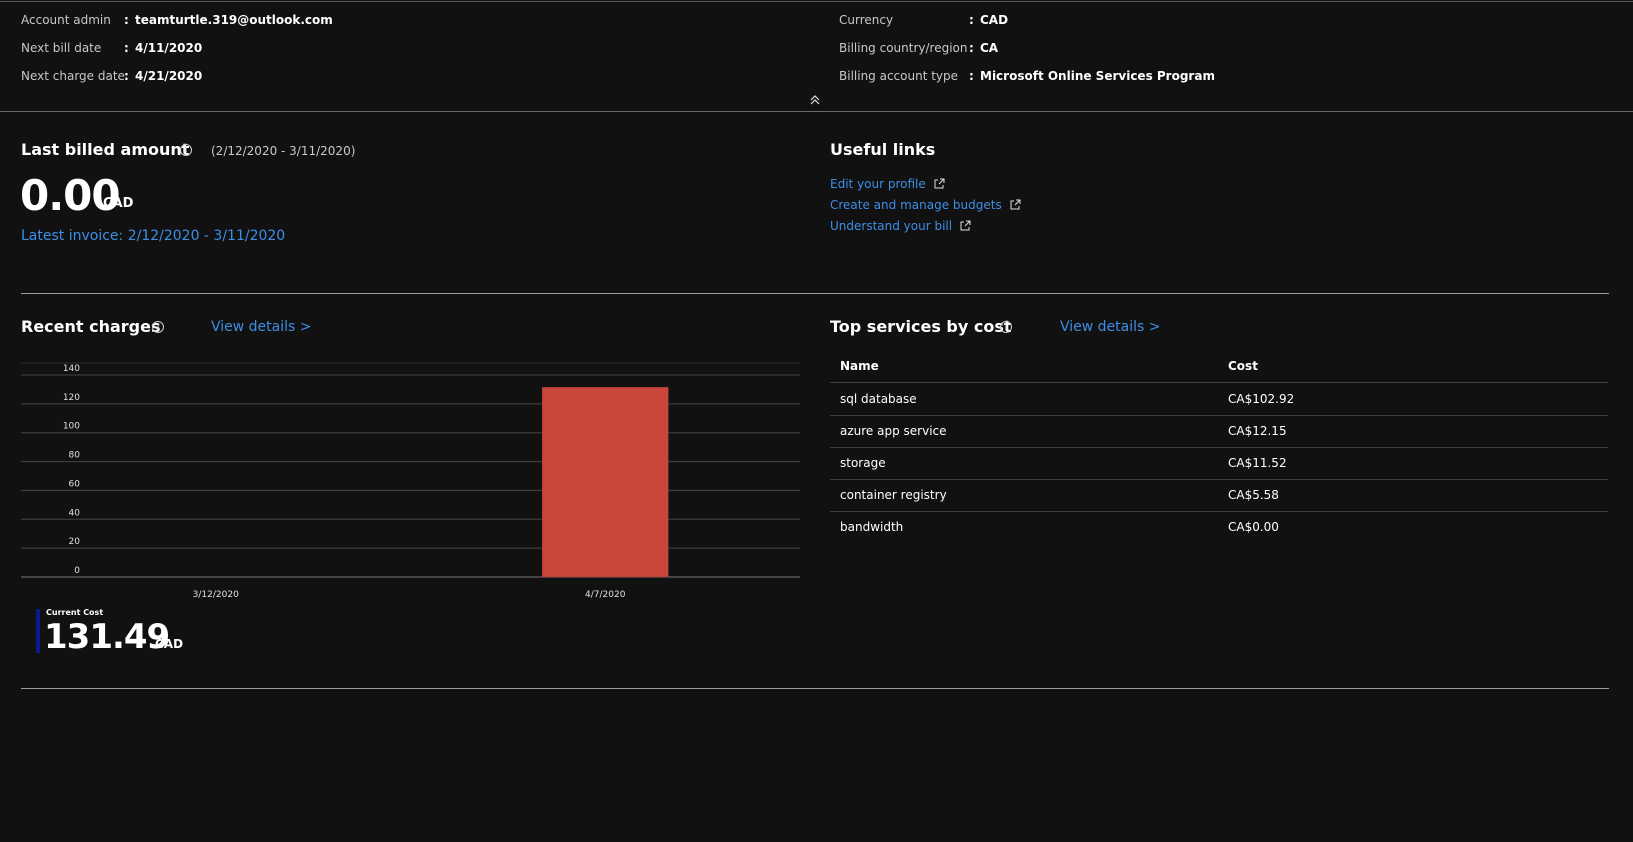 The height and width of the screenshot is (842, 1633). I want to click on understand-bill-link-wrap: Understand your bill, so click(900, 224).